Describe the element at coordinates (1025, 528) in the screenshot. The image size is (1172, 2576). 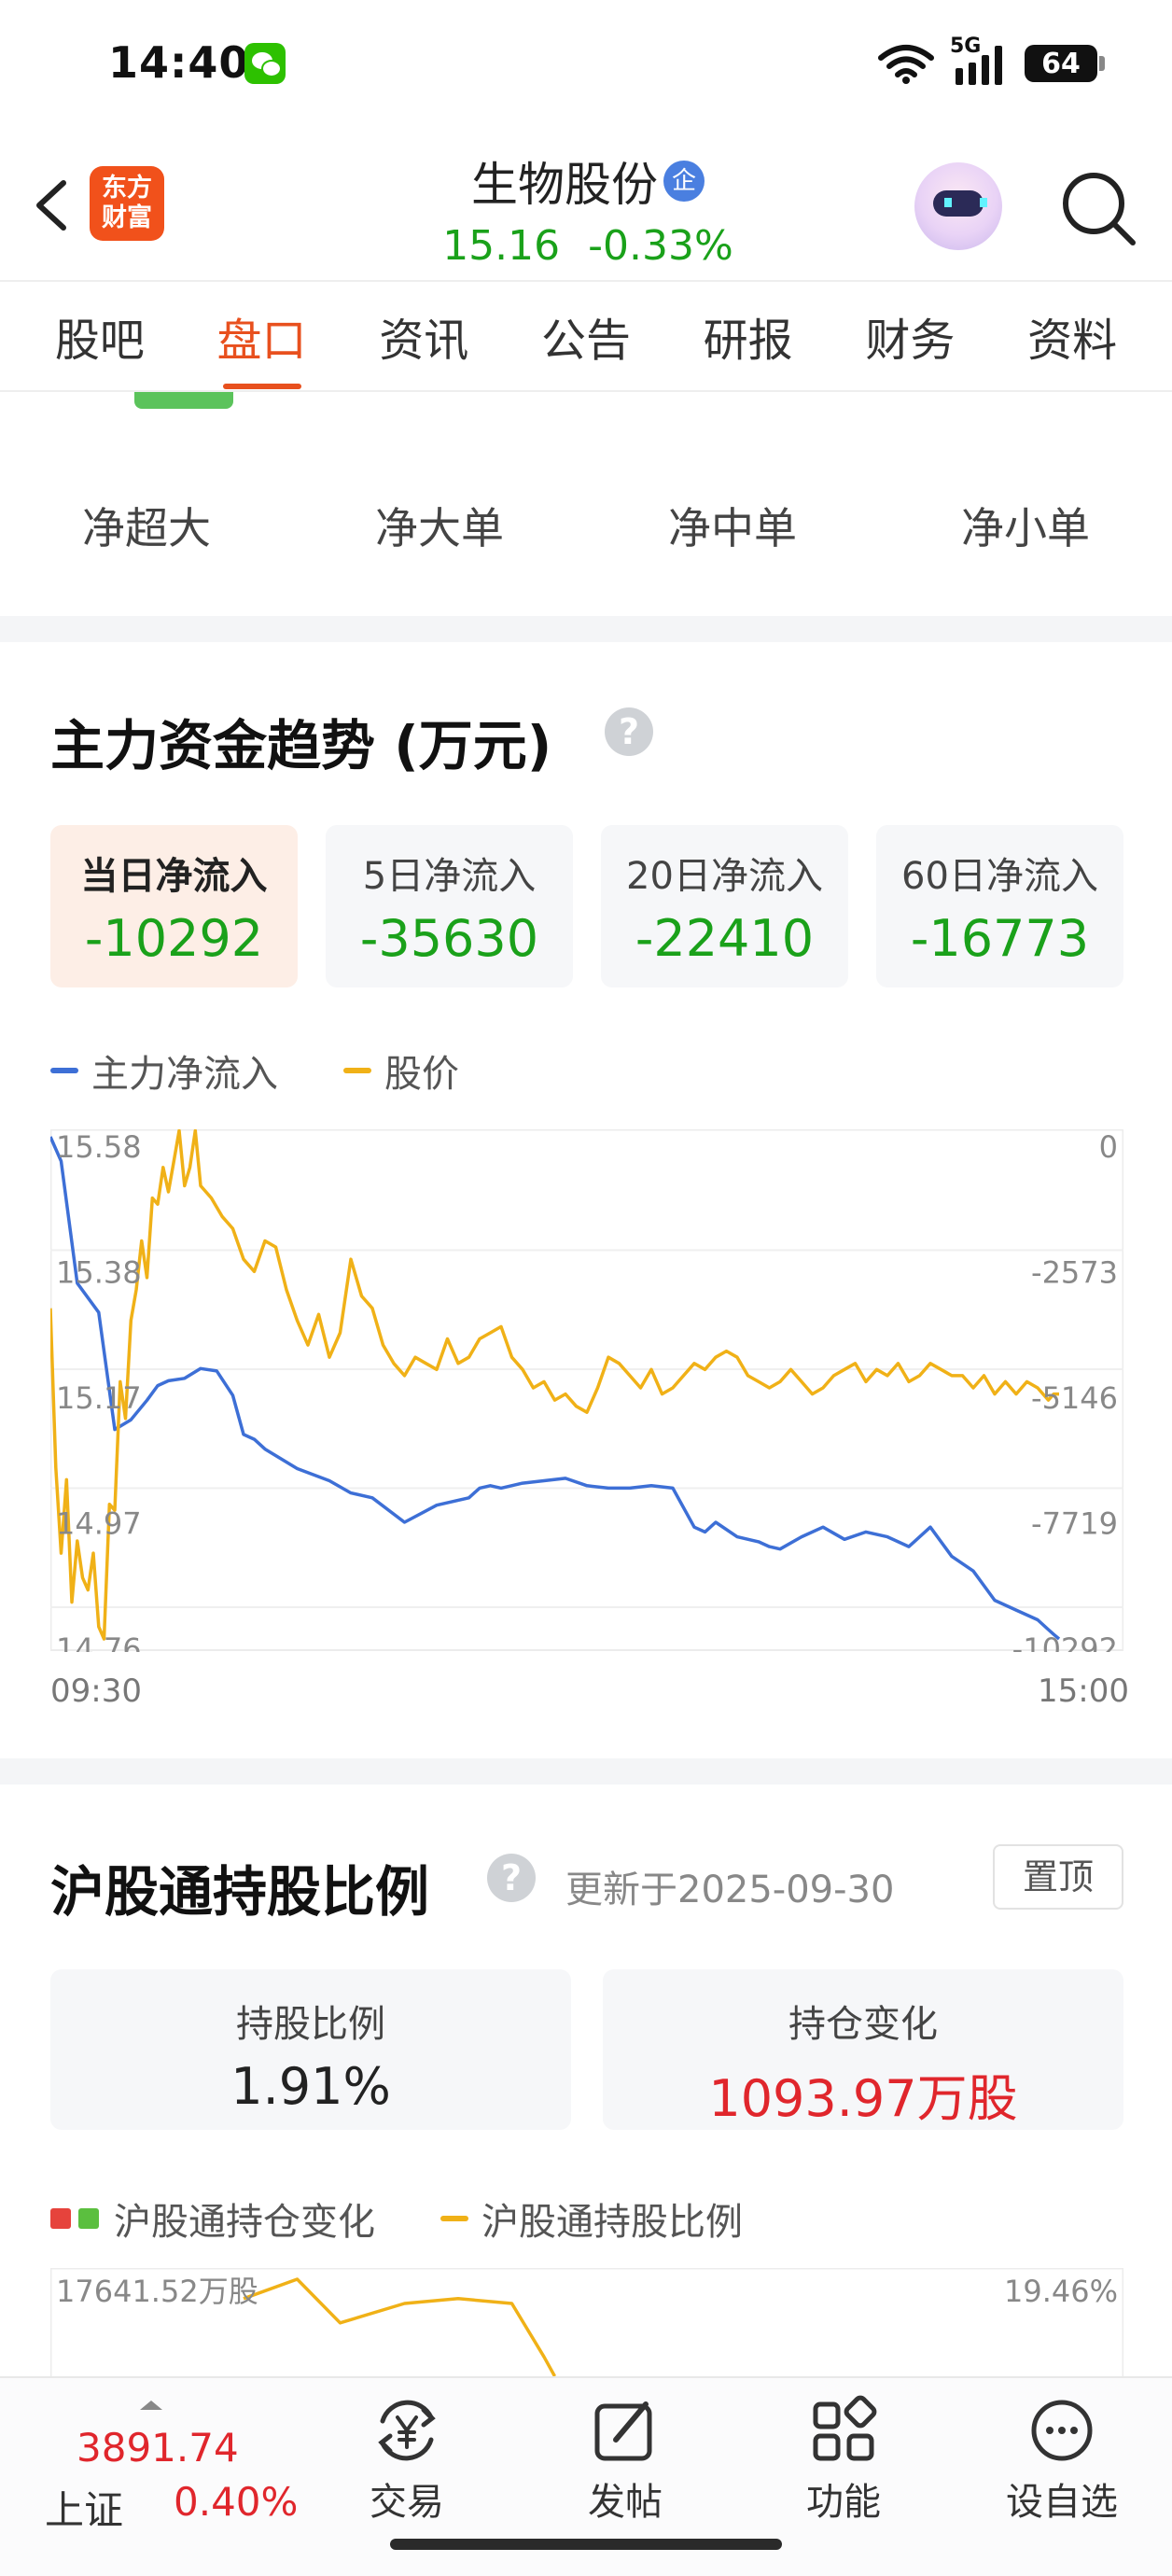
I see `flow-label-small: 净小单` at that location.